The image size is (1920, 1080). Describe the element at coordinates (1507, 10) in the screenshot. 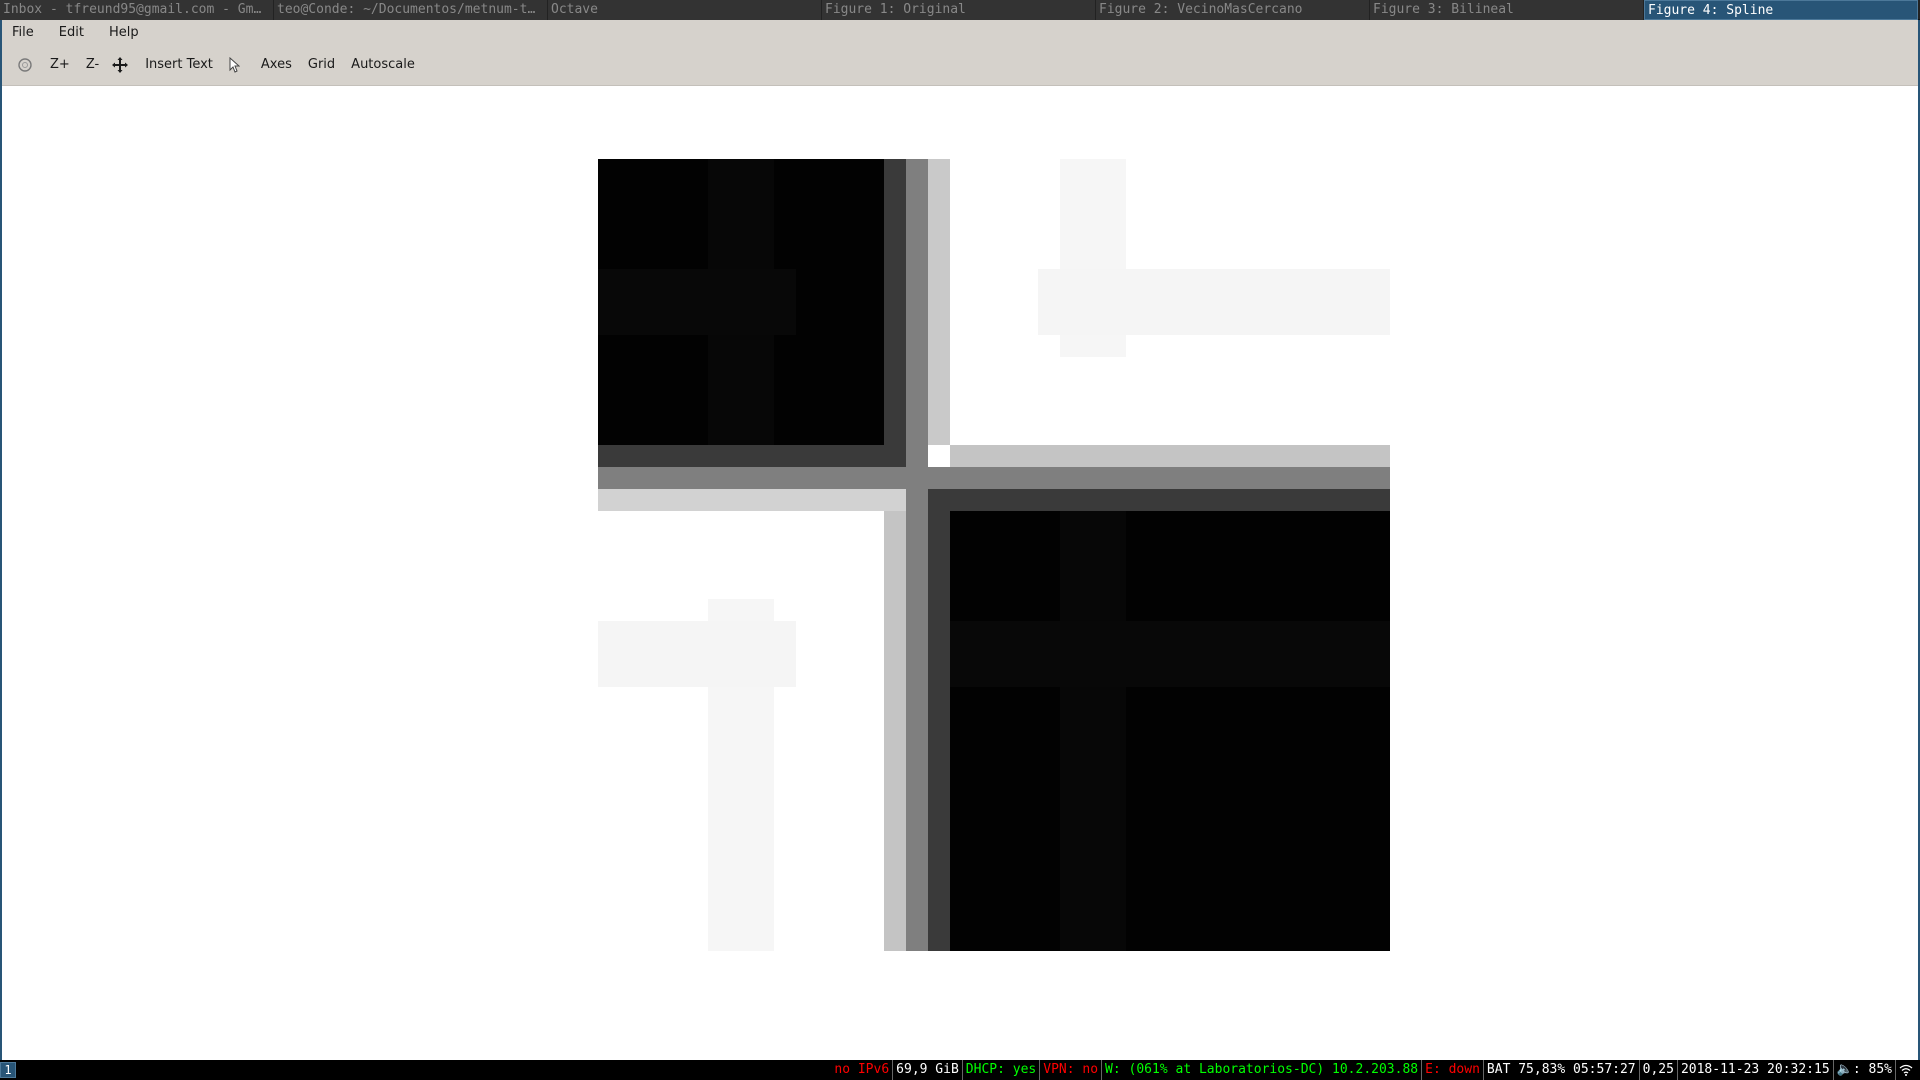

I see `window-tab: Figure 3: Bilineal` at that location.